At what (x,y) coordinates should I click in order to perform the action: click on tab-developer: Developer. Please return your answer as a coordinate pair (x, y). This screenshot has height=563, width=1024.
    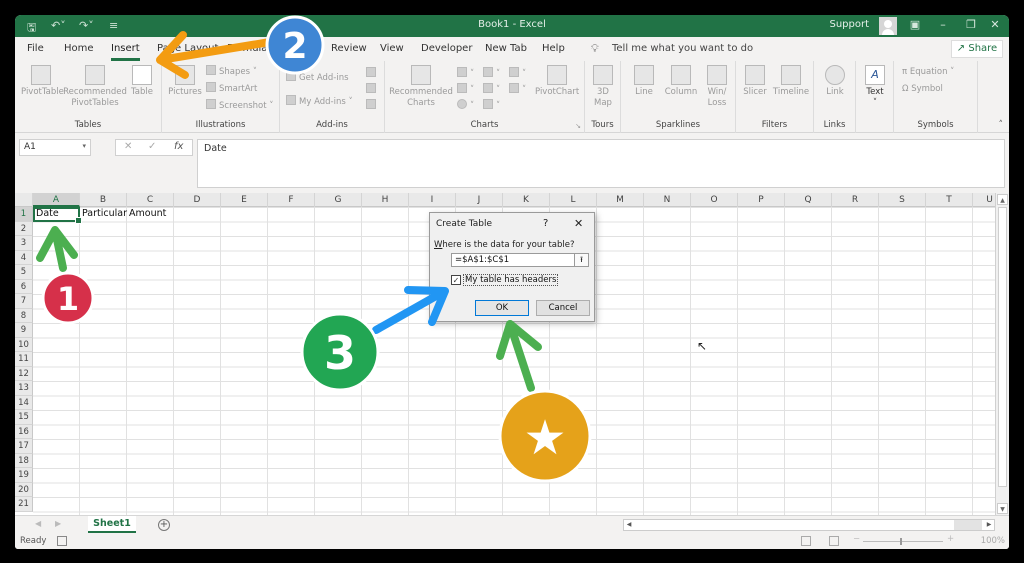
    Looking at the image, I should click on (446, 48).